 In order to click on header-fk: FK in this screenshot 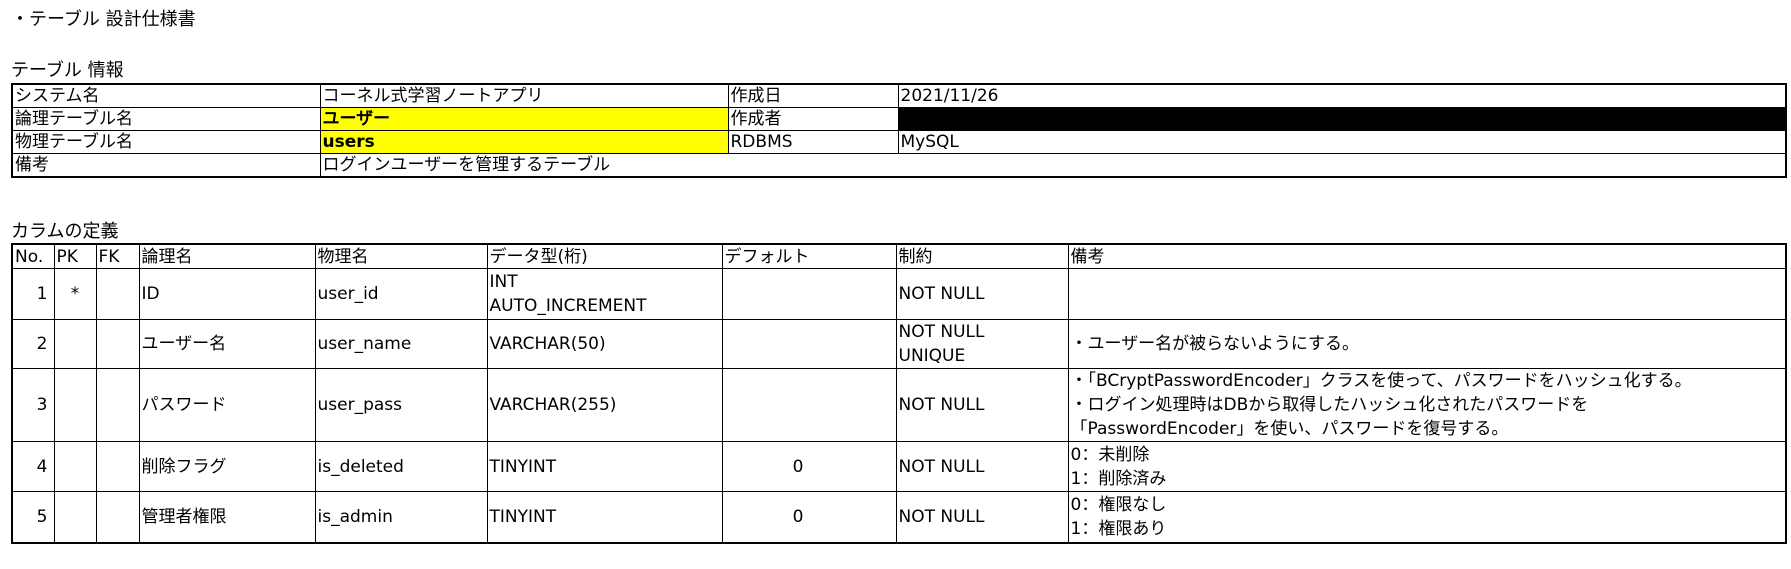, I will do `click(117, 256)`.